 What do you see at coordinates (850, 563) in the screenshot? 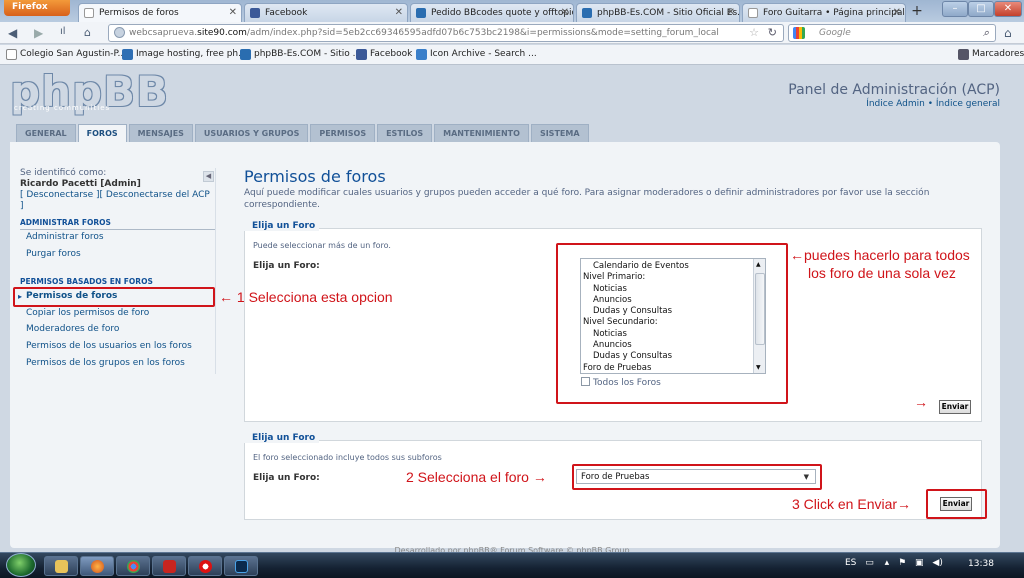
I see `language-indicator: ES` at bounding box center [850, 563].